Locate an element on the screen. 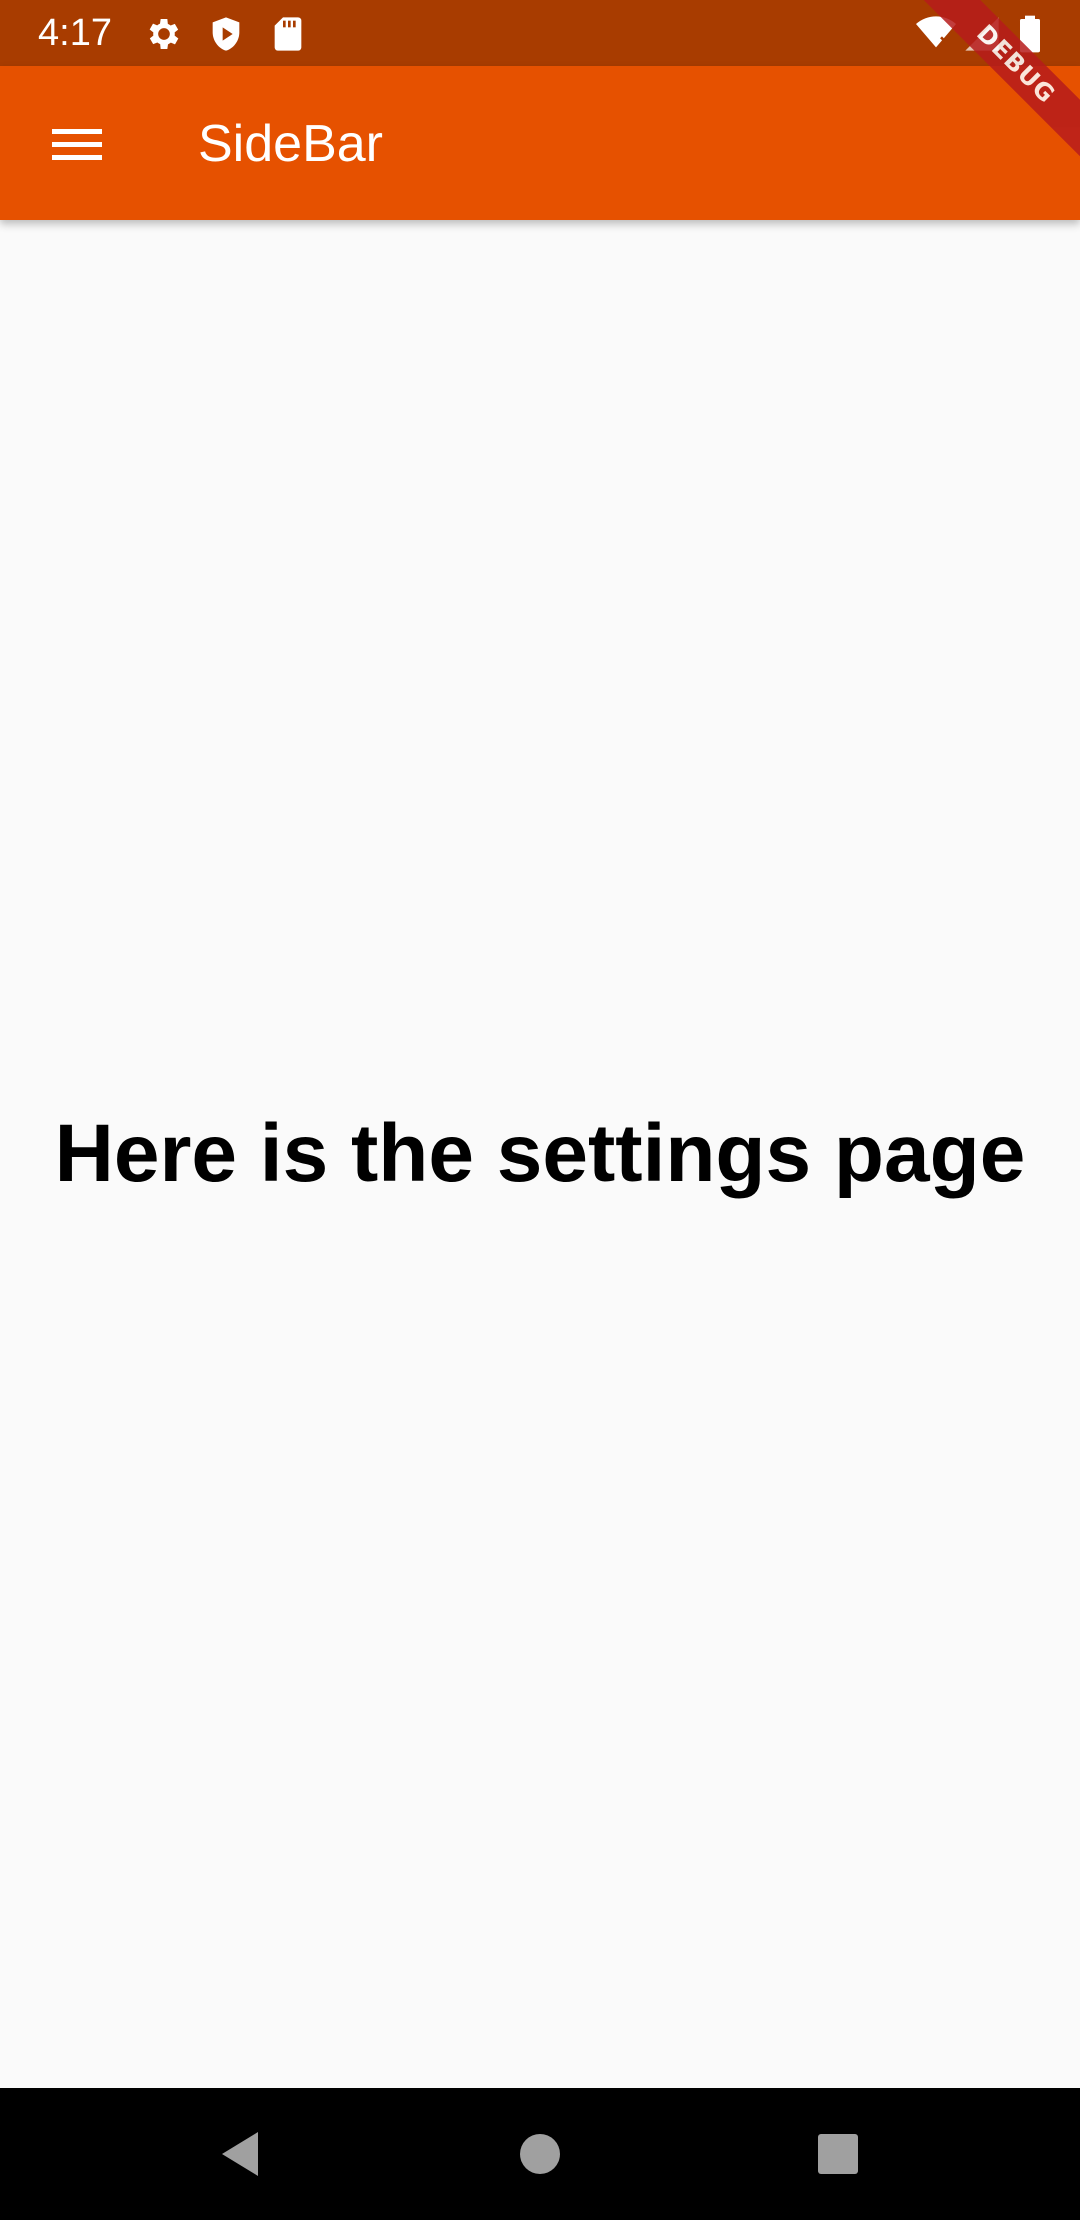 This screenshot has width=1080, height=2220. navigation-bar is located at coordinates (540, 2154).